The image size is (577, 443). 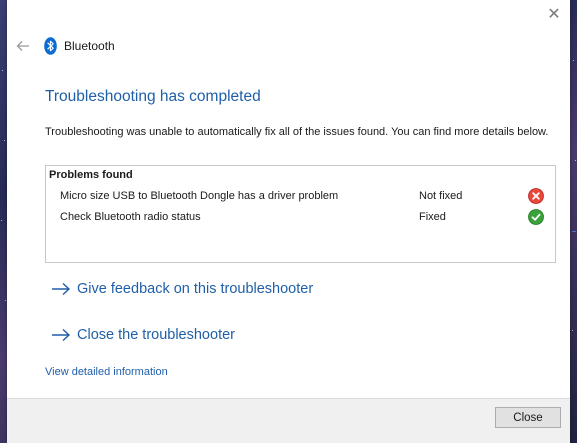 I want to click on close-troubleshooter-link: Close the troubleshooter, so click(x=143, y=335).